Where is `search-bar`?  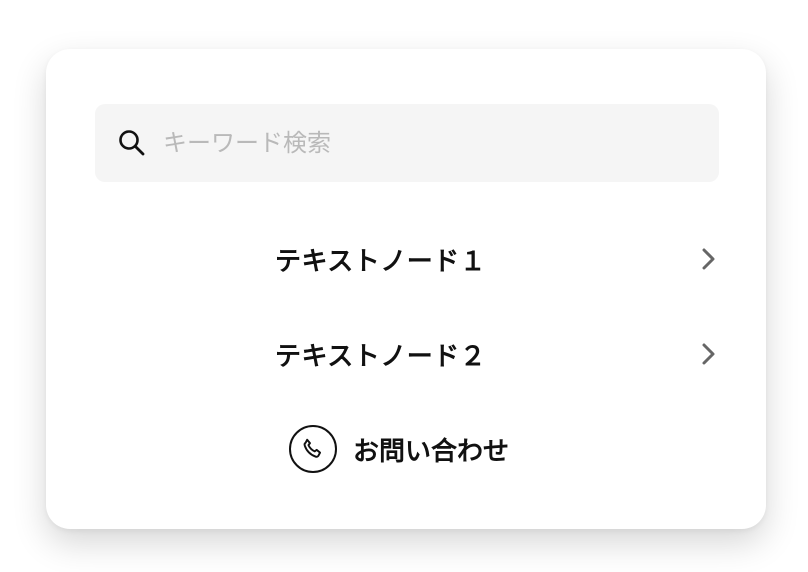 search-bar is located at coordinates (407, 143).